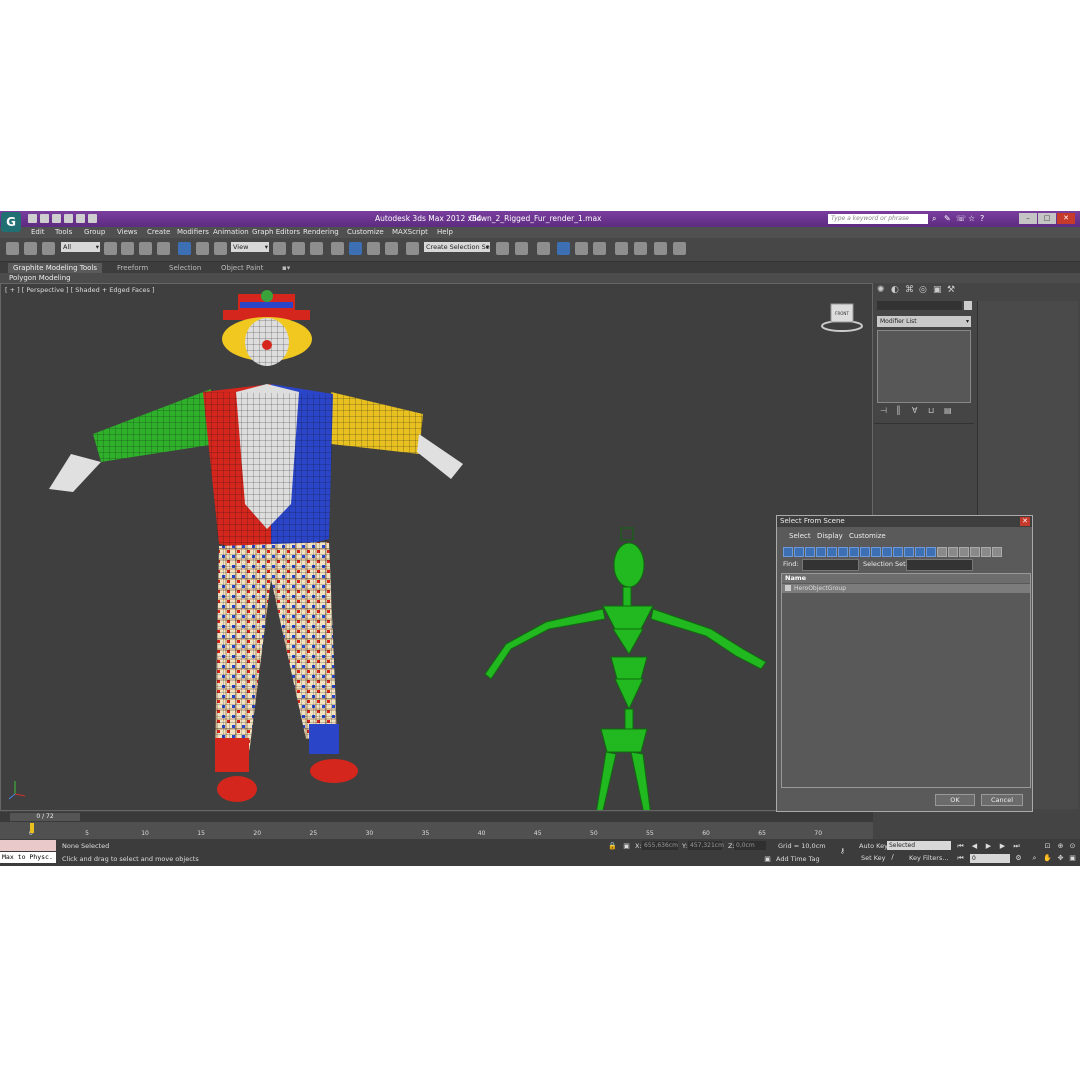  I want to click on menu-maxscript: MAXScript, so click(410, 232).